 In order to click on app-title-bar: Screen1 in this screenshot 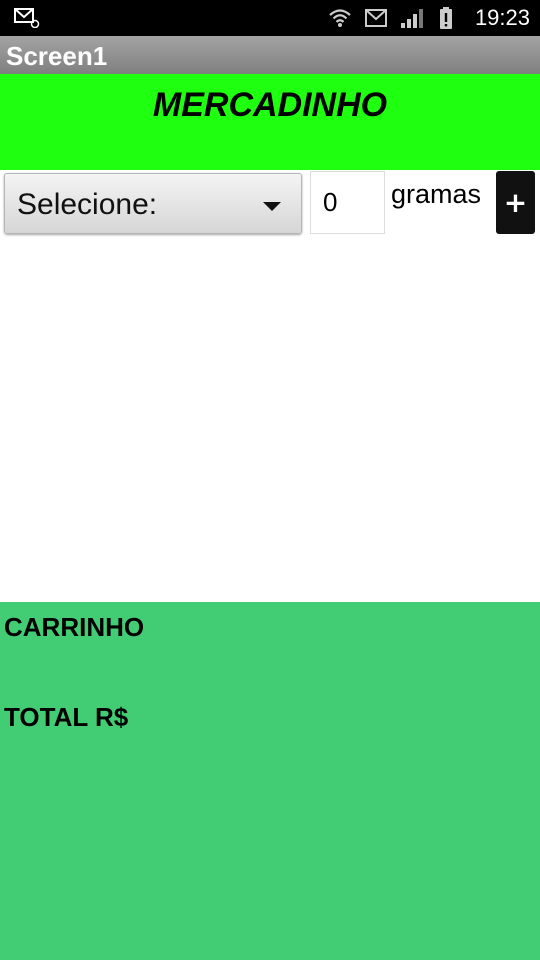, I will do `click(270, 55)`.